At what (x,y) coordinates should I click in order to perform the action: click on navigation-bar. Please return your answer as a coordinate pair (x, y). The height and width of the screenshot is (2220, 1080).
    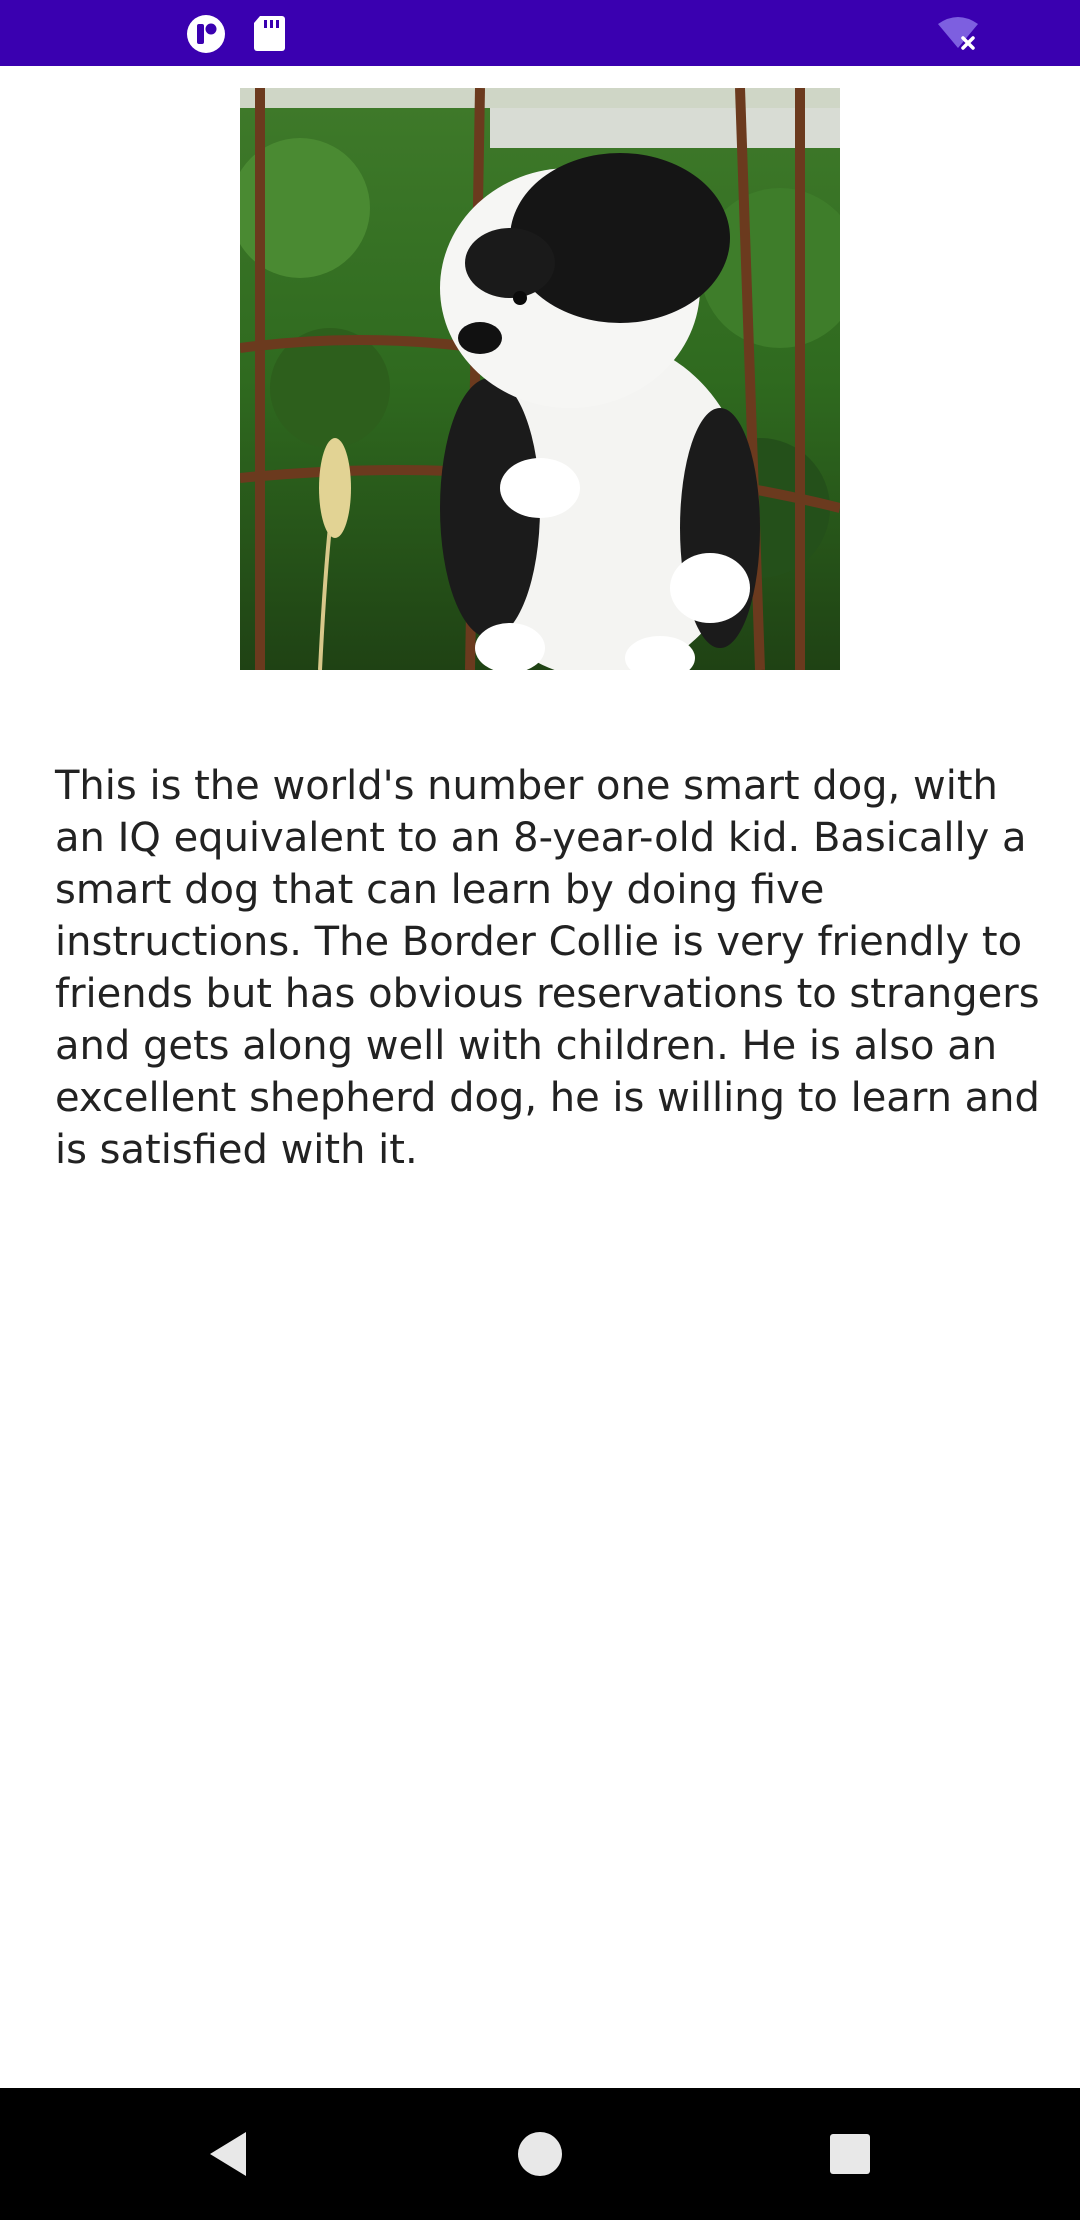
    Looking at the image, I should click on (540, 2154).